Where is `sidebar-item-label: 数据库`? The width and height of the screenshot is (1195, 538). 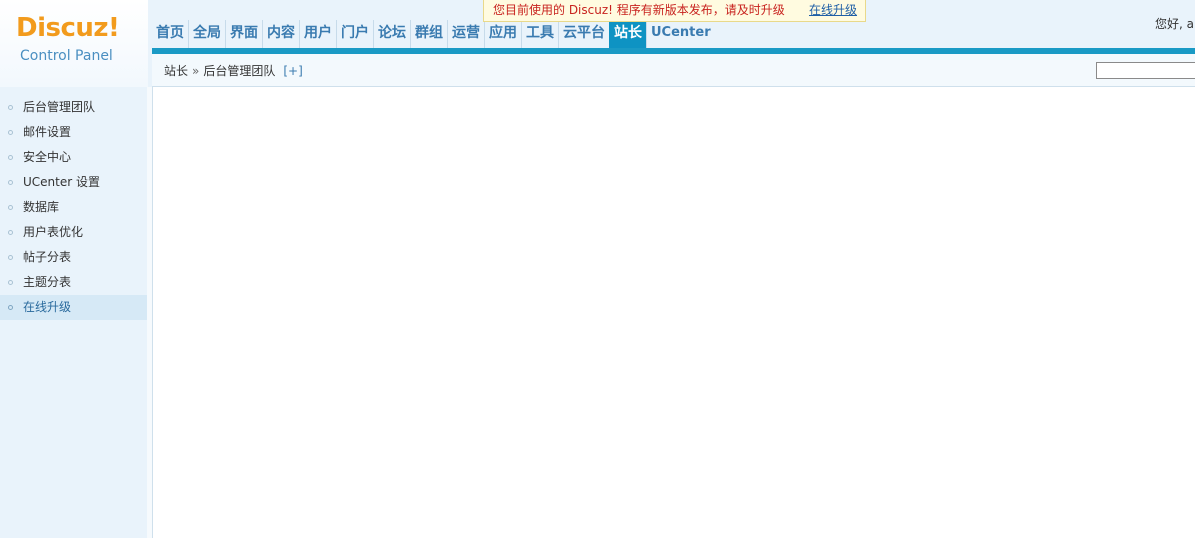
sidebar-item-label: 数据库 is located at coordinates (41, 207).